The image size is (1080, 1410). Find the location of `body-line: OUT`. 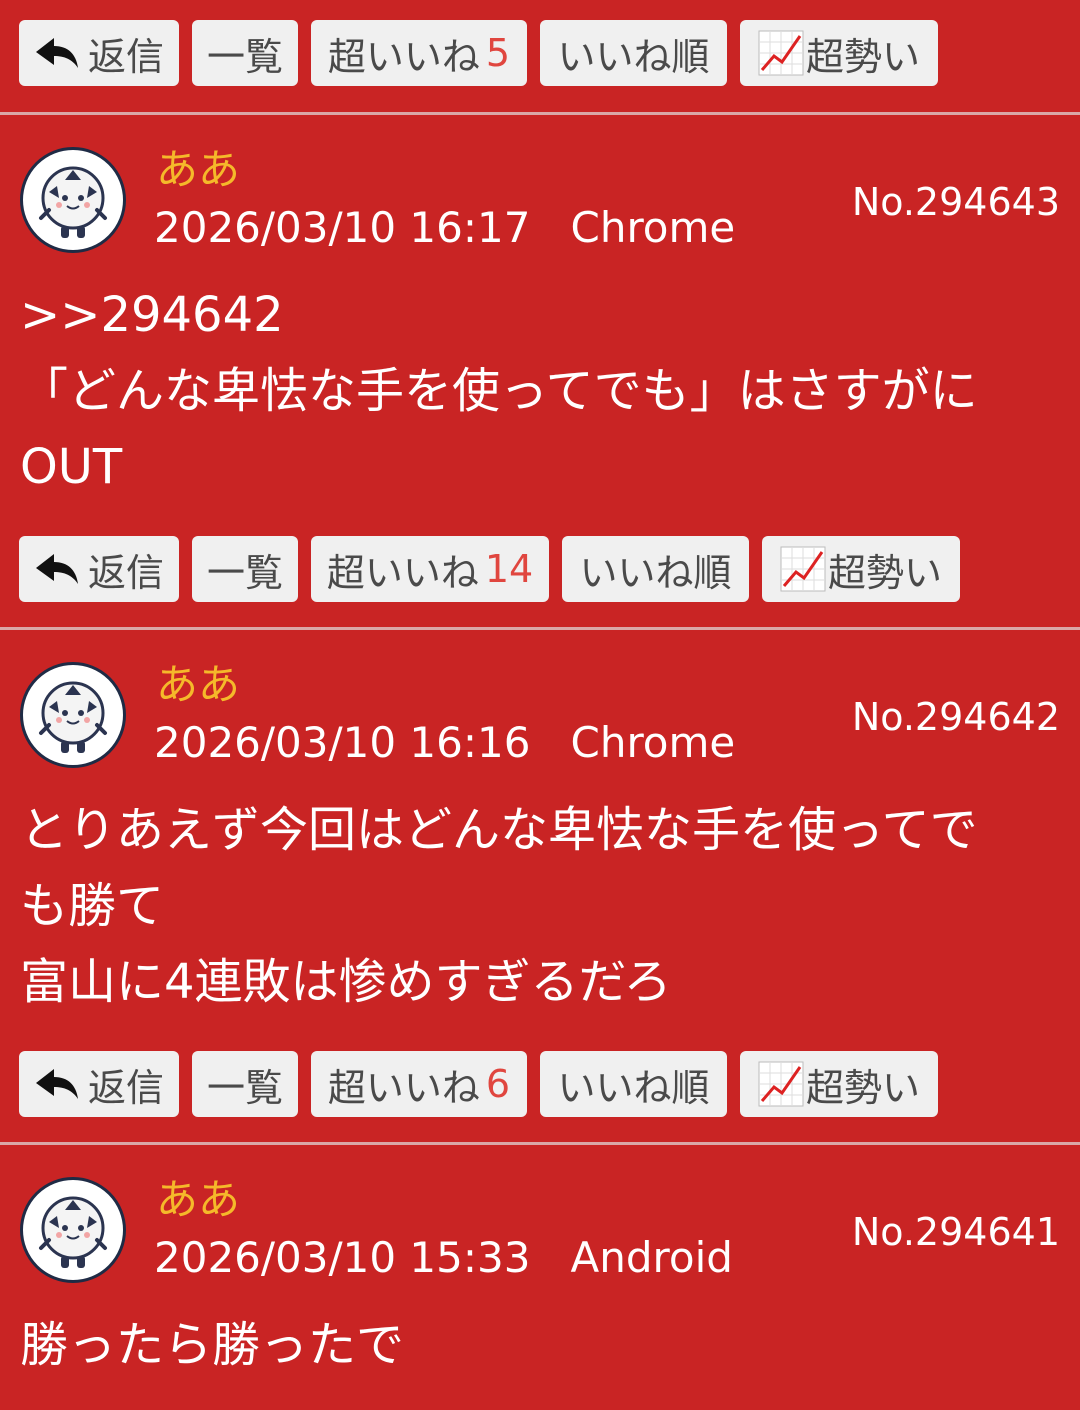

body-line: OUT is located at coordinates (71, 467).